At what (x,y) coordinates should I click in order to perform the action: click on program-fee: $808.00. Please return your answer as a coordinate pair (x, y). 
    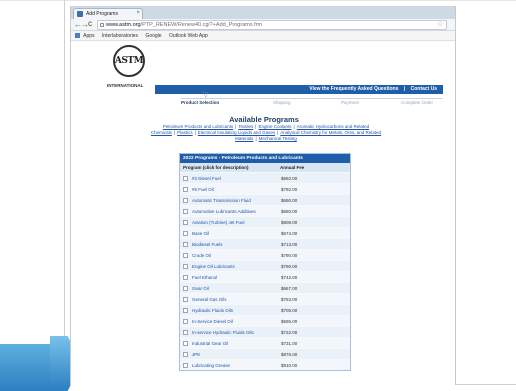
    Looking at the image, I should click on (289, 222).